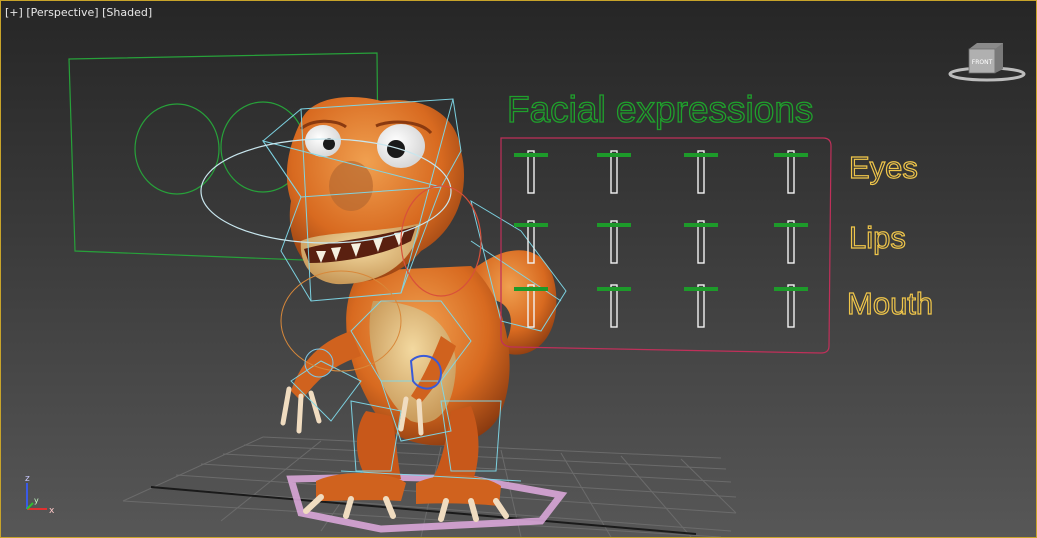 The width and height of the screenshot is (1037, 538). I want to click on viewport-label-menu: [+] [Perspective] [Shaded], so click(78, 12).